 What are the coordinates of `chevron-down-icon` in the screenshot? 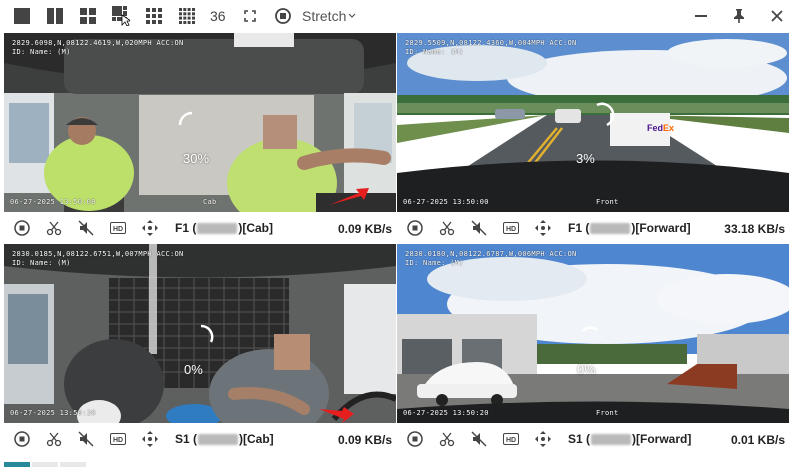 It's located at (352, 15).